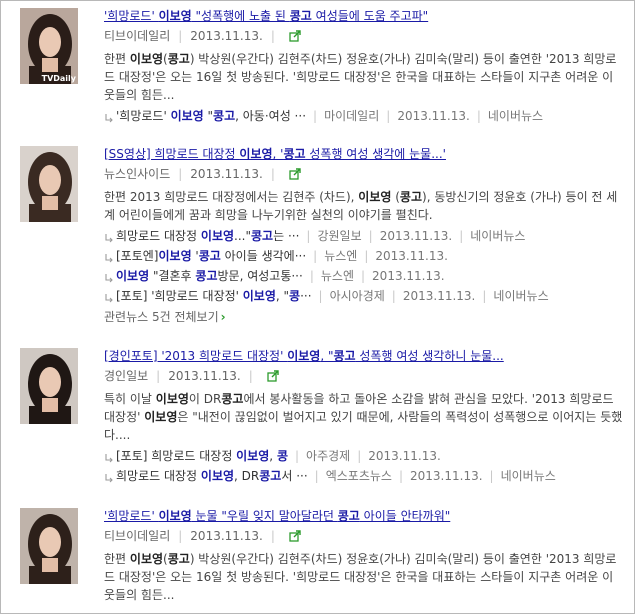  Describe the element at coordinates (405, 516) in the screenshot. I see `text-segment: 아이들 안타까워"` at that location.